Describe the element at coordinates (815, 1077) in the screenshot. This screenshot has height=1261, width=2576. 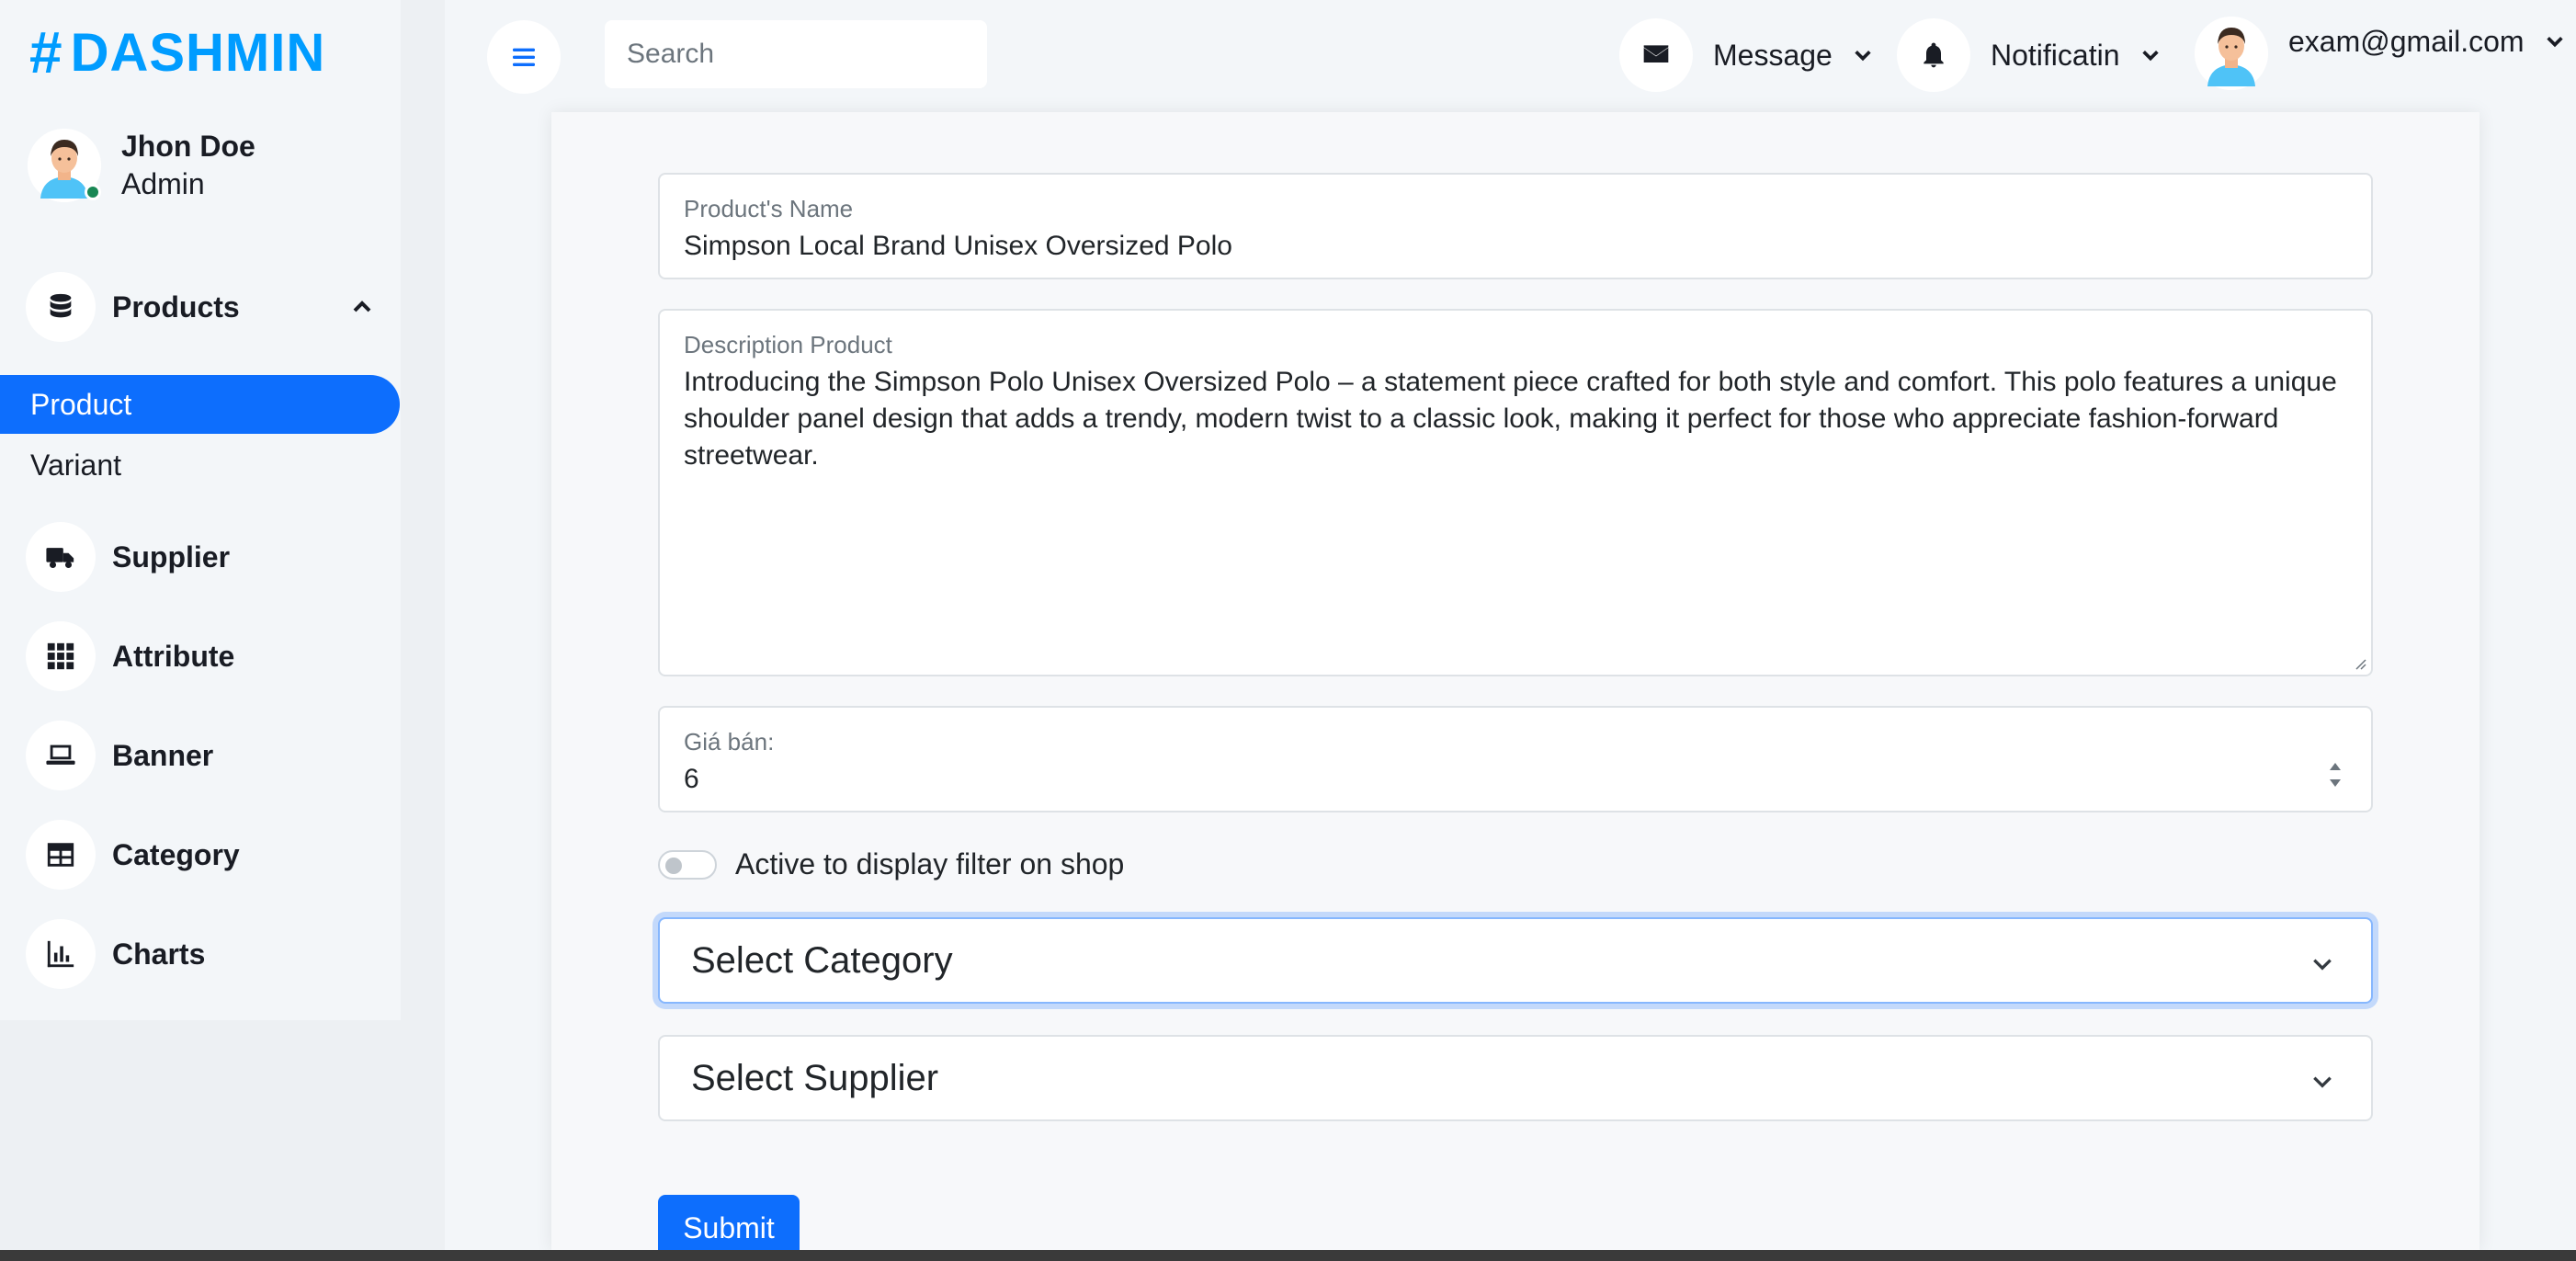
I see `supplier-select-value: Select Supplier` at that location.